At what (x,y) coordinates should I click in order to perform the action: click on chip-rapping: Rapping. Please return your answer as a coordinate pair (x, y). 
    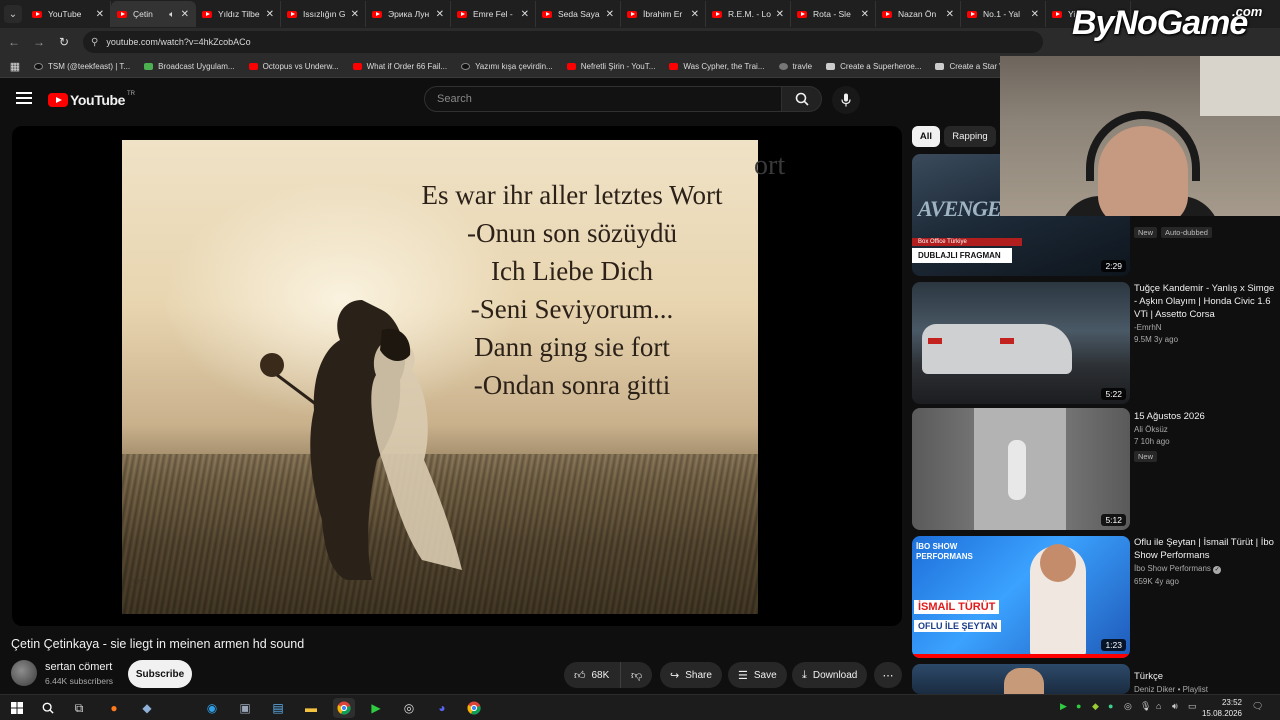
    Looking at the image, I should click on (970, 136).